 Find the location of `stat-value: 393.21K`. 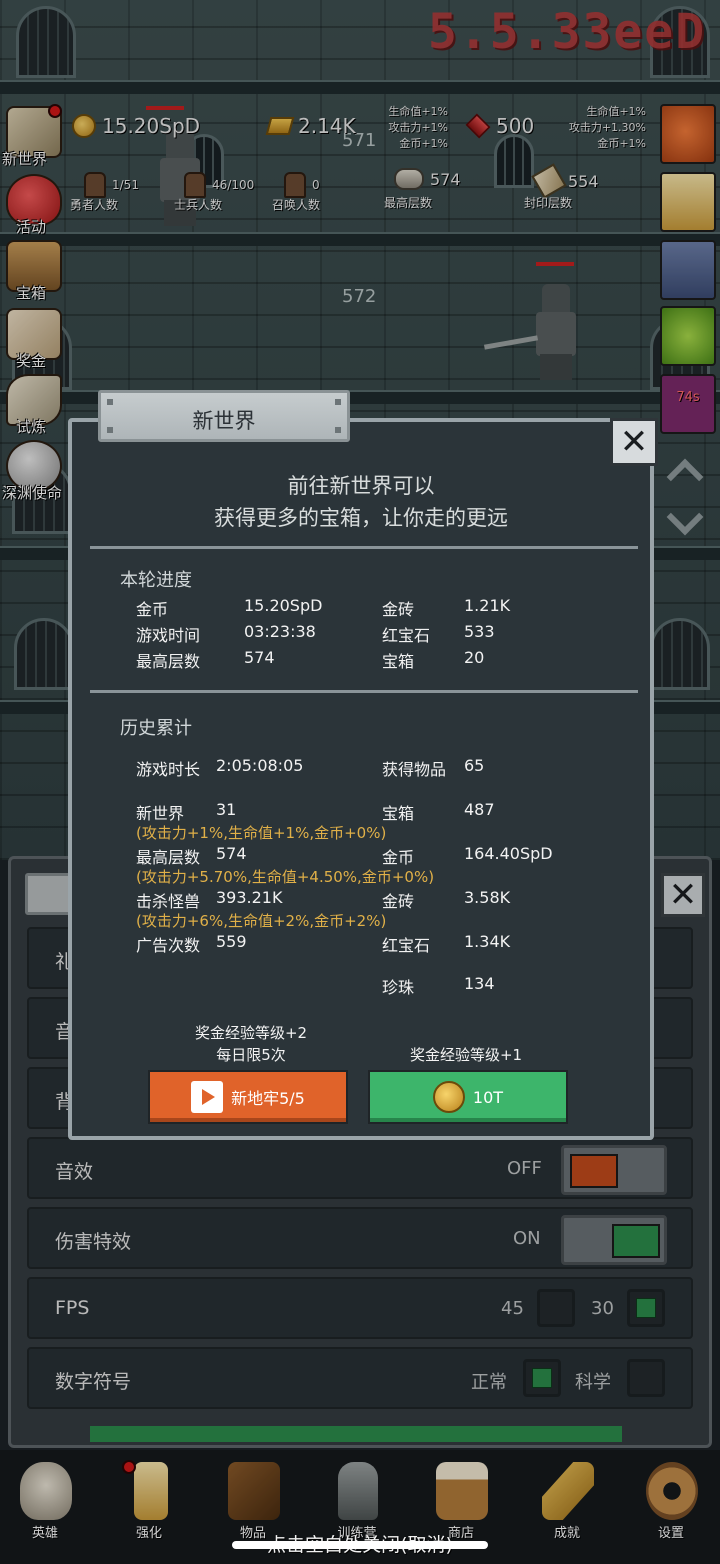

stat-value: 393.21K is located at coordinates (249, 897).